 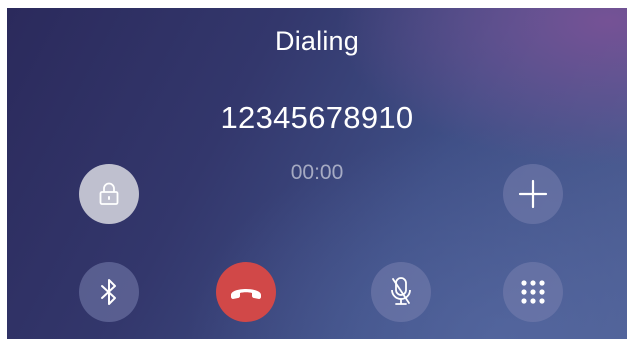 I want to click on keypad-button, so click(x=533, y=292).